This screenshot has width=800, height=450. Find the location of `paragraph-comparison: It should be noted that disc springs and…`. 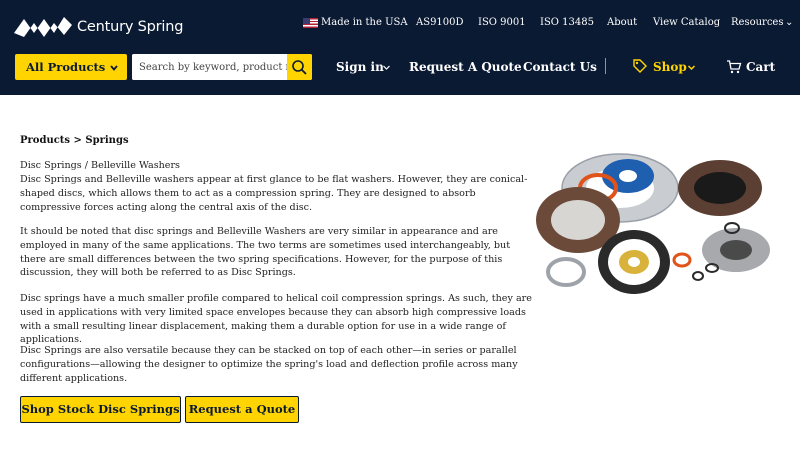

paragraph-comparison: It should be noted that disc springs and… is located at coordinates (265, 252).